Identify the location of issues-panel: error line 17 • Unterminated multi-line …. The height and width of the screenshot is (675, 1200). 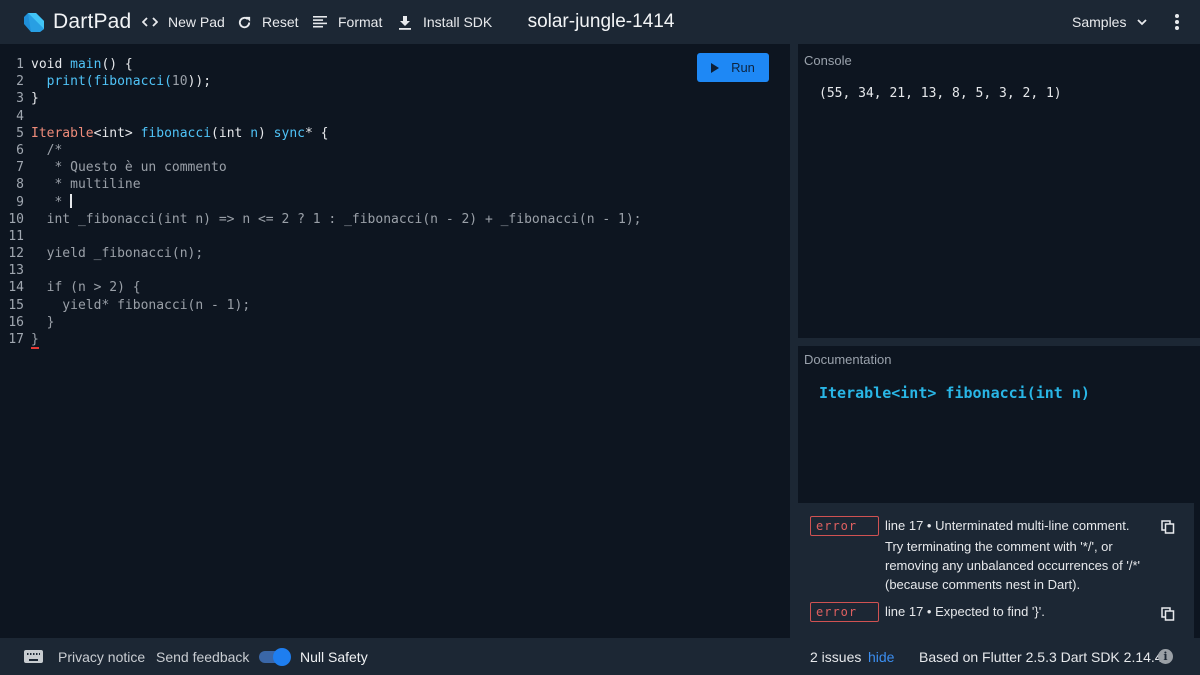
(996, 570).